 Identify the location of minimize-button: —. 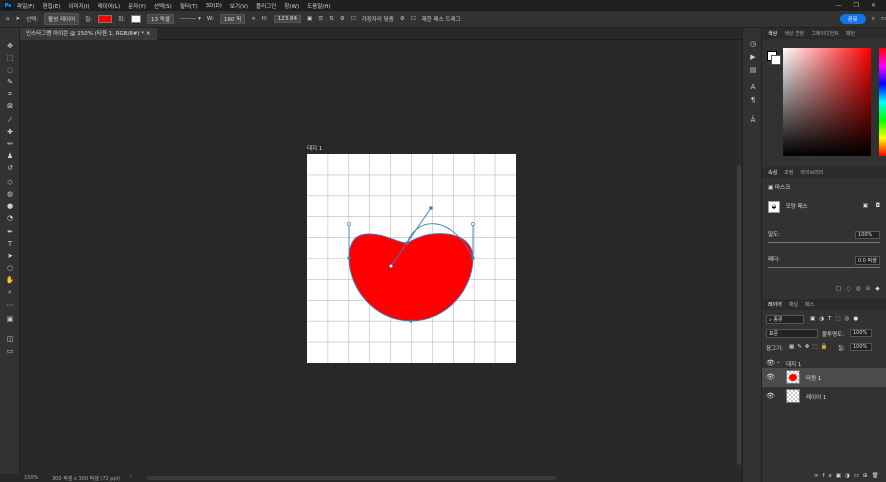
(839, 5).